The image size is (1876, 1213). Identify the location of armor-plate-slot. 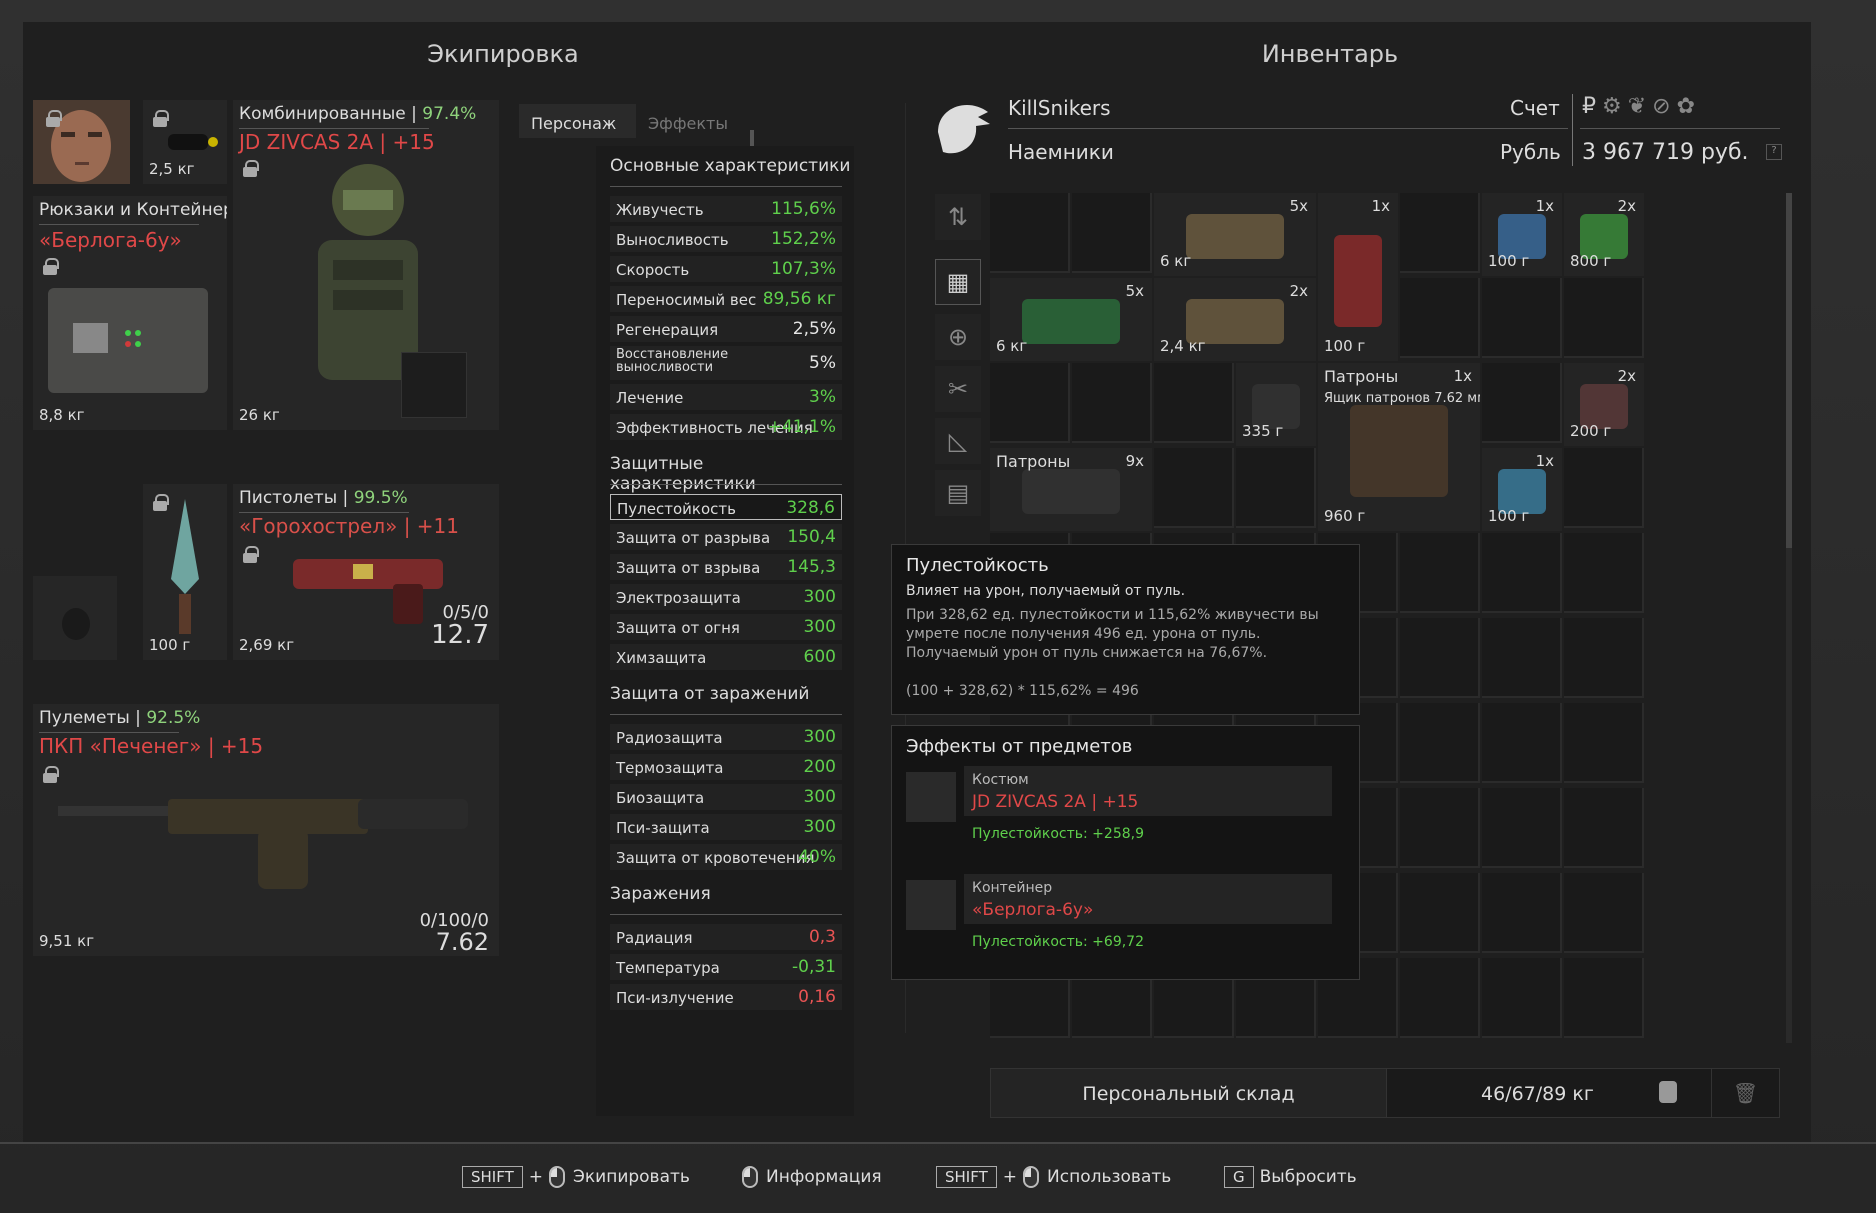
(434, 385).